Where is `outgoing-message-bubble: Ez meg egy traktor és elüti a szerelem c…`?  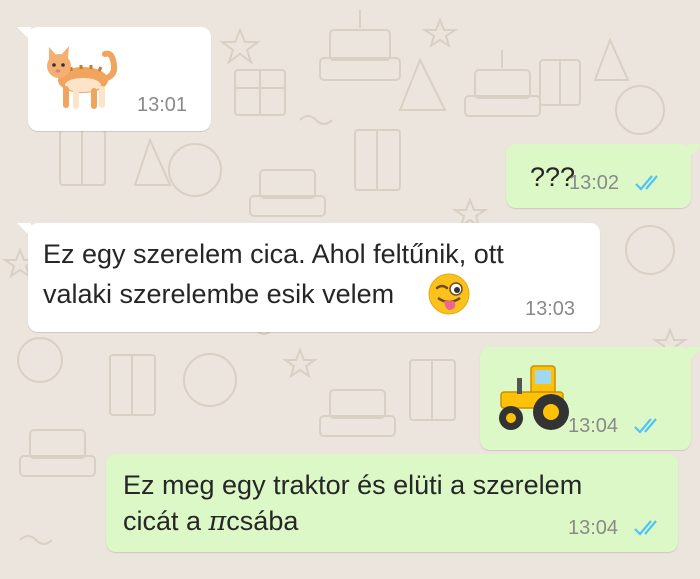
outgoing-message-bubble: Ez meg egy traktor és elüti a szerelem c… is located at coordinates (392, 503).